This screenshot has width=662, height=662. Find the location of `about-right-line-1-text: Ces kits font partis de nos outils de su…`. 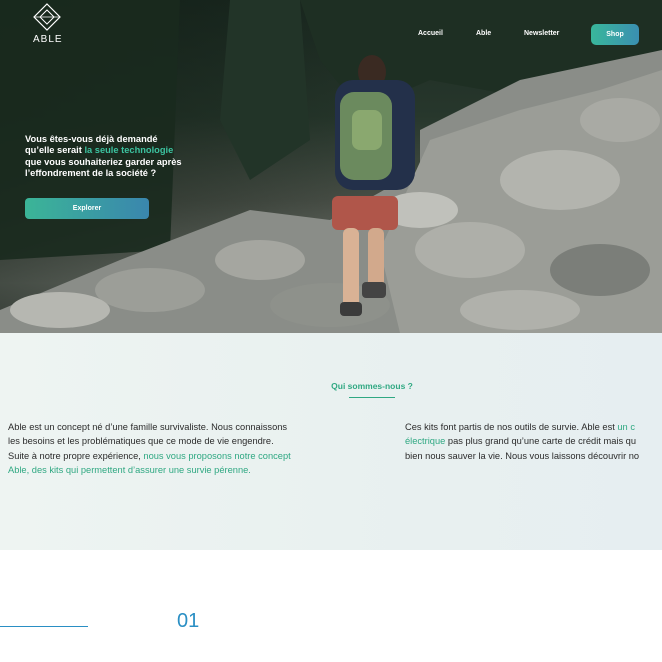

about-right-line-1-text: Ces kits font partis de nos outils de su… is located at coordinates (511, 427).